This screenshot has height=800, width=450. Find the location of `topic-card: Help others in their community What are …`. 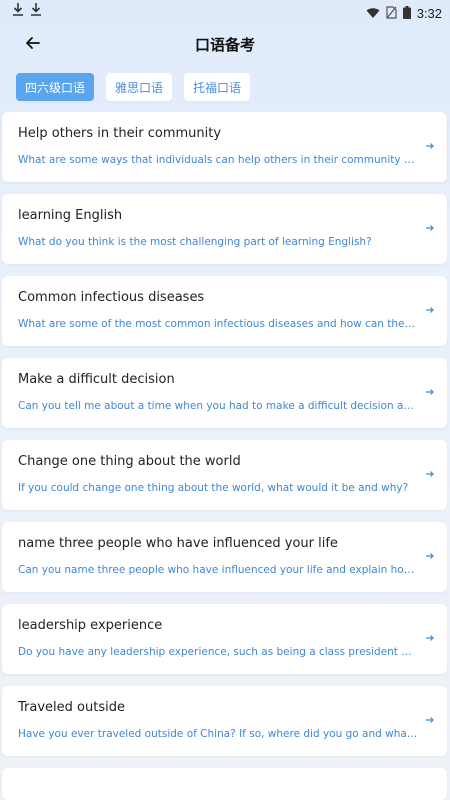

topic-card: Help others in their community What are … is located at coordinates (224, 147).